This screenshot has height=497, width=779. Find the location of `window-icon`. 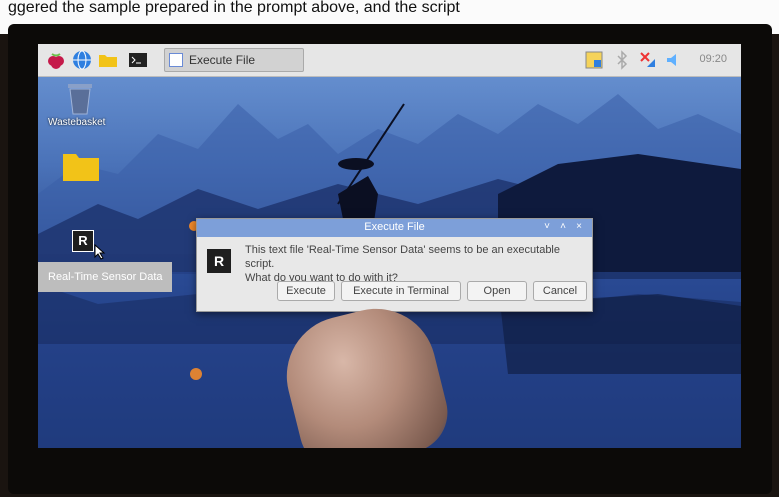

window-icon is located at coordinates (176, 60).